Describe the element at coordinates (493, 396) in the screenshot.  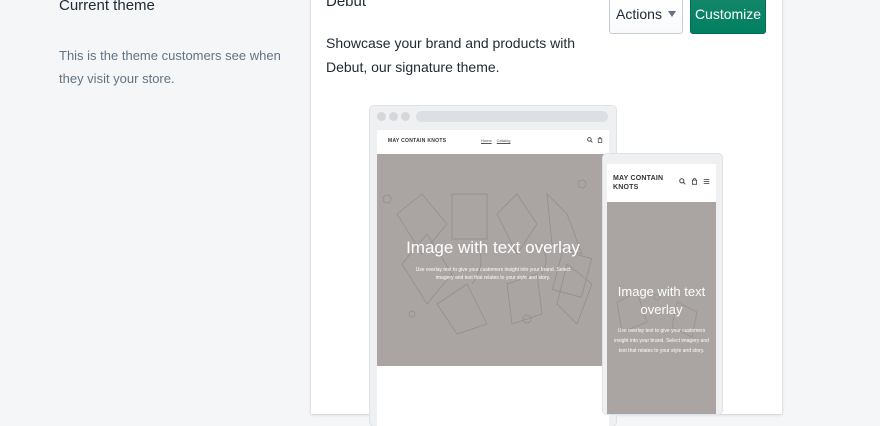
I see `store-body` at that location.